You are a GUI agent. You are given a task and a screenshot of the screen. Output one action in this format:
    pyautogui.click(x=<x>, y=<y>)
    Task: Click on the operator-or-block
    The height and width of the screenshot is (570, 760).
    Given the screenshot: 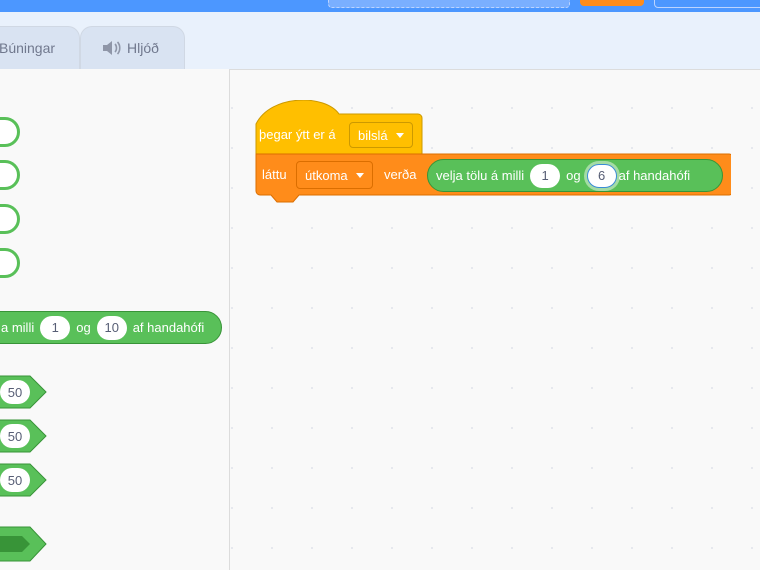 What is the action you would take?
    pyautogui.click(x=10, y=175)
    